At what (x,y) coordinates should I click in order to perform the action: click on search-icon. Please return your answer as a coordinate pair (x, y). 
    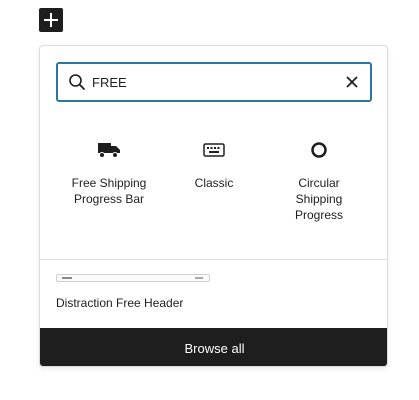
    Looking at the image, I should click on (77, 82).